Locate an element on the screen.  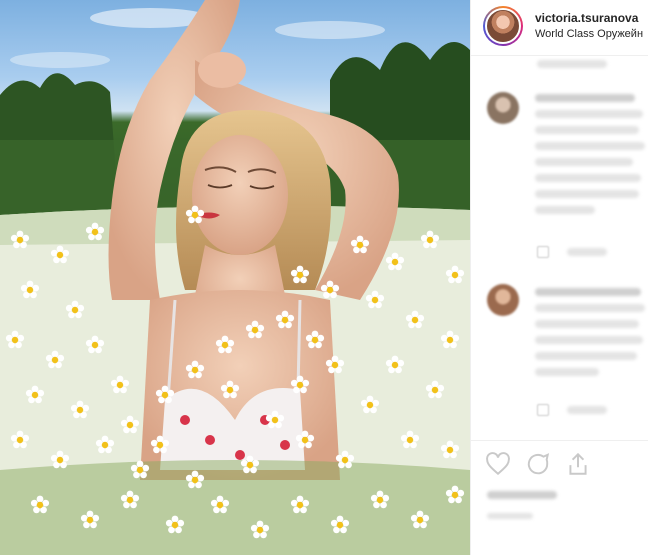
heart-icon is located at coordinates (498, 464).